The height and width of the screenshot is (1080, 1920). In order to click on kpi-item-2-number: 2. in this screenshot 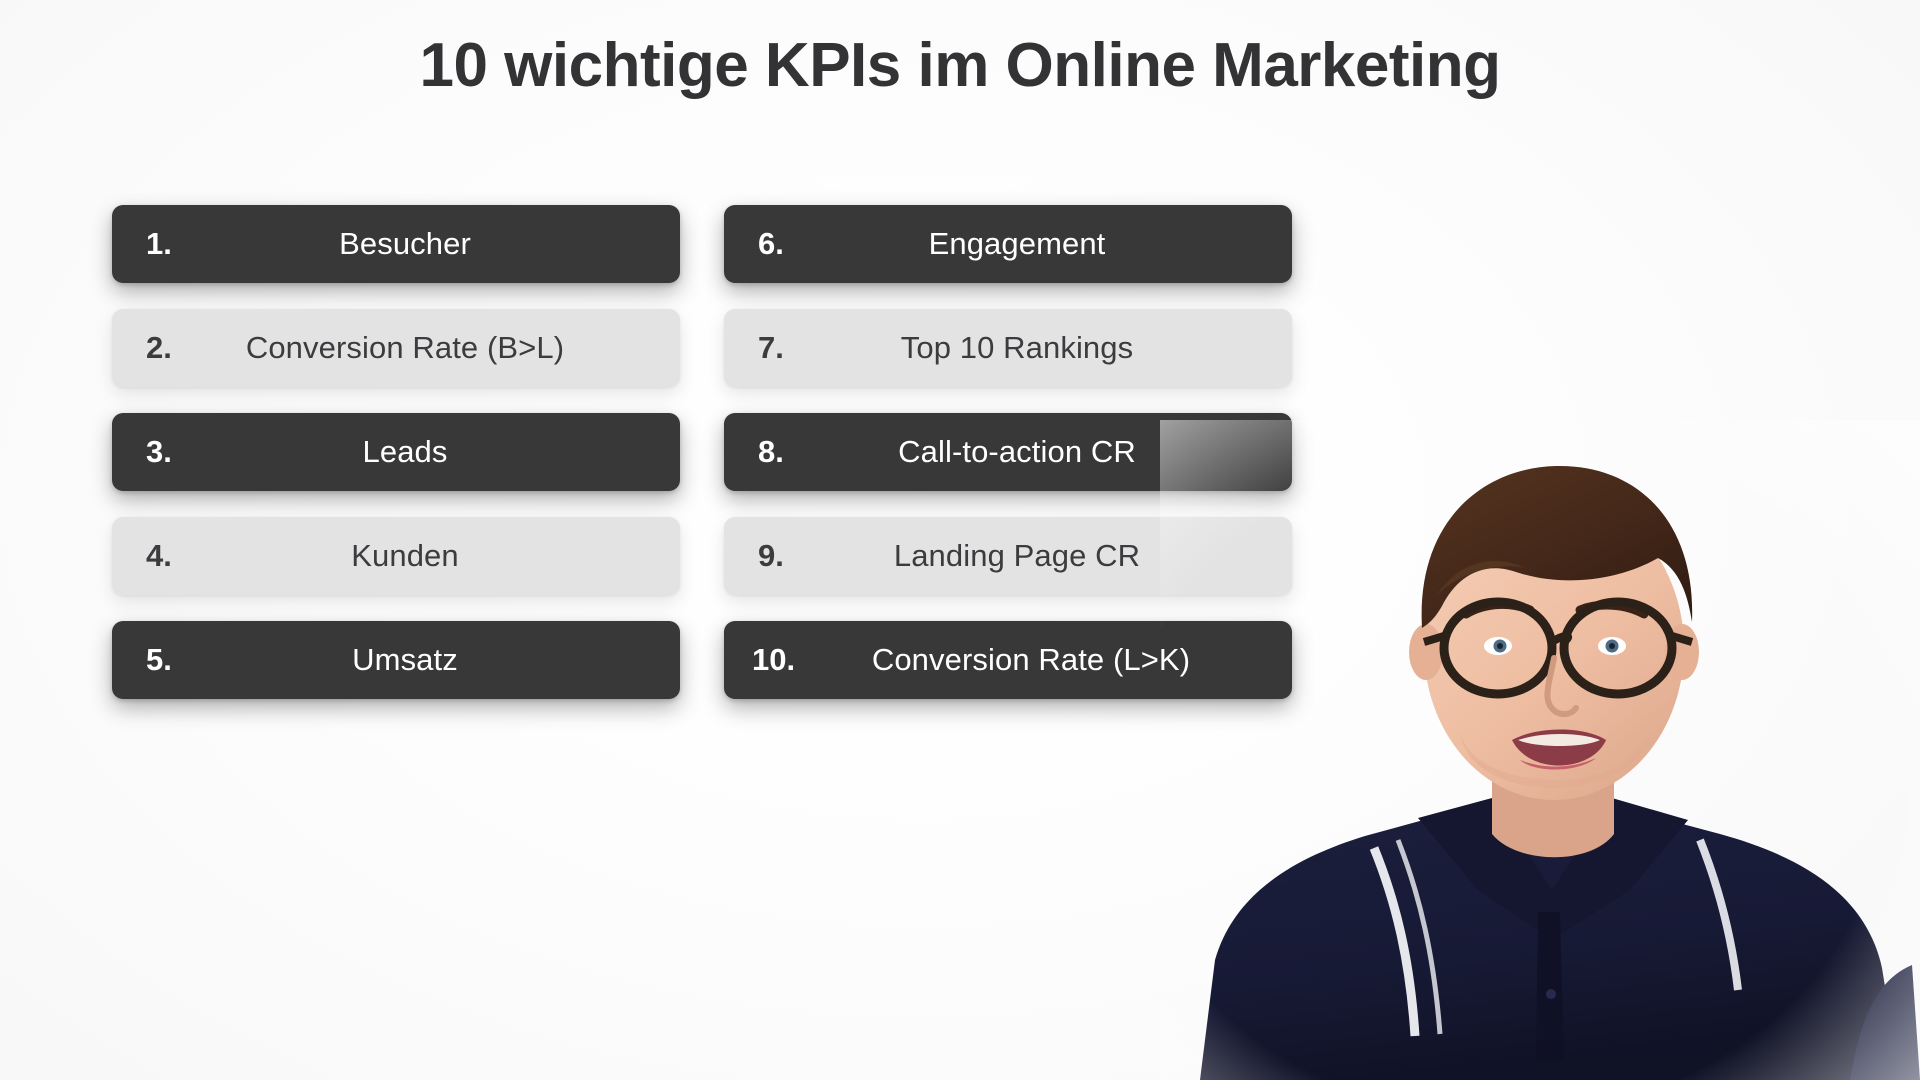, I will do `click(159, 347)`.